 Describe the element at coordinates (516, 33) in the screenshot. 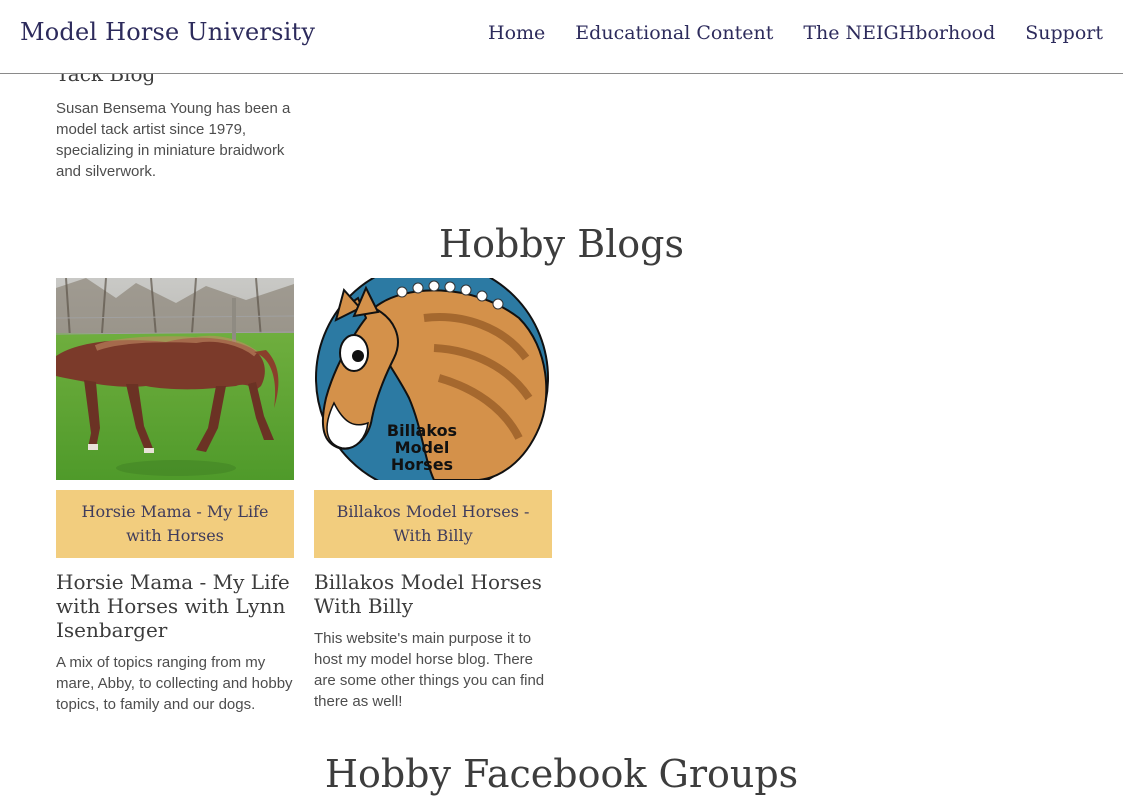

I see `nav-home: Home` at that location.